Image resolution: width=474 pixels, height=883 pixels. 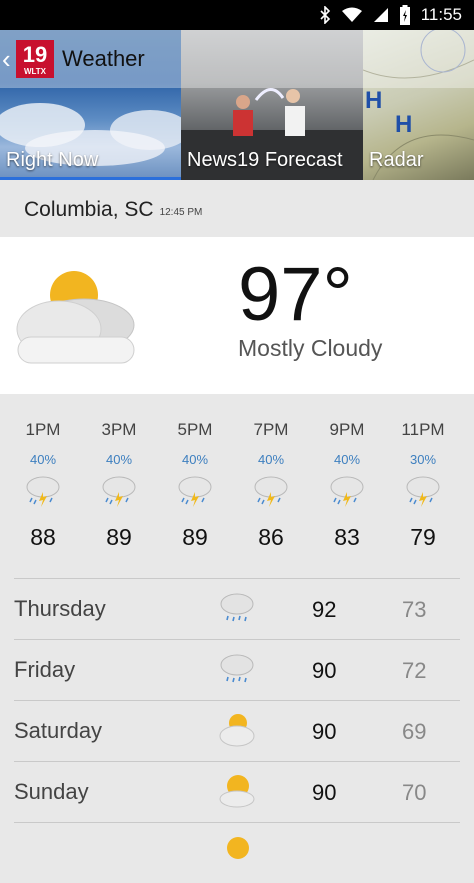 What do you see at coordinates (381, 15) in the screenshot?
I see `signal-icon` at bounding box center [381, 15].